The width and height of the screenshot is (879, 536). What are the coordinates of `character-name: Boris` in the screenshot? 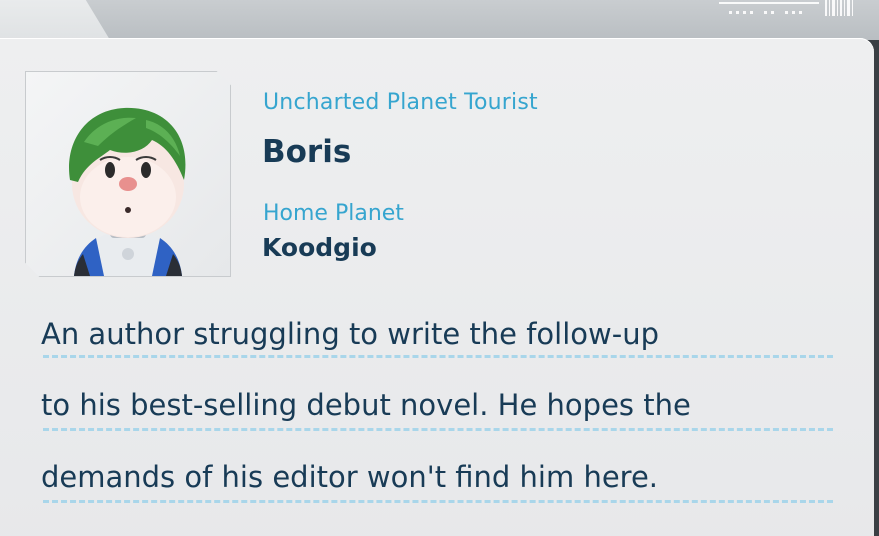 It's located at (307, 152).